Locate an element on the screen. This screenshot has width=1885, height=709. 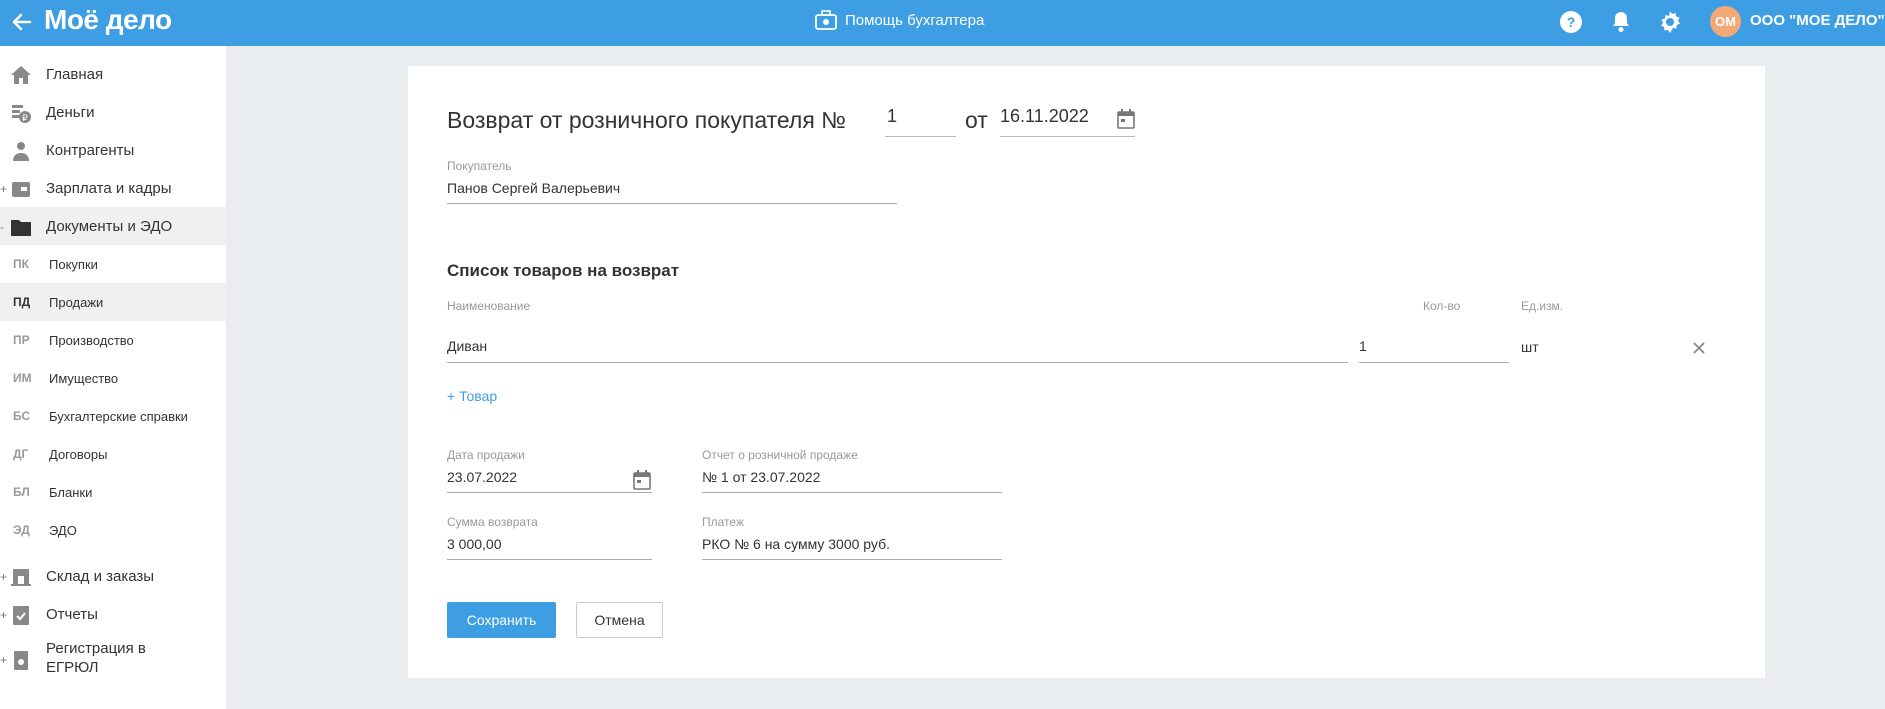
goods-section-title: Список товаров на возврат is located at coordinates (563, 270).